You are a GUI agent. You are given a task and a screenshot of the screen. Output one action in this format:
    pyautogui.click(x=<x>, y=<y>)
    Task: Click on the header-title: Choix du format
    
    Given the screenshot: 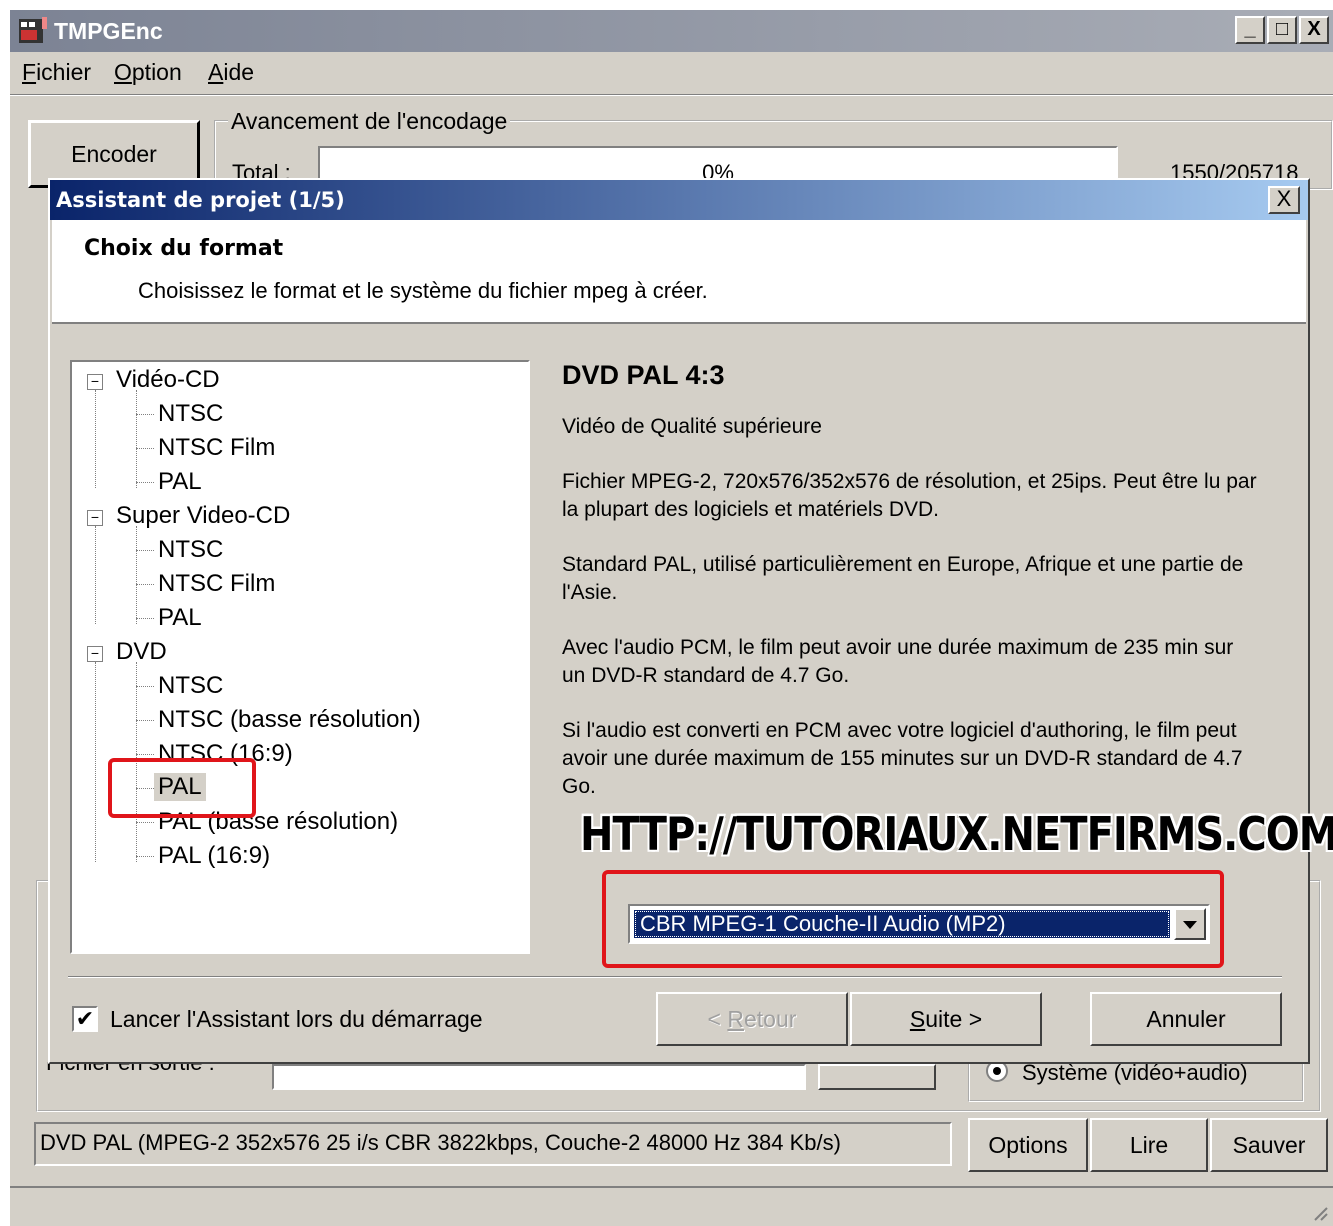 What is the action you would take?
    pyautogui.click(x=184, y=248)
    